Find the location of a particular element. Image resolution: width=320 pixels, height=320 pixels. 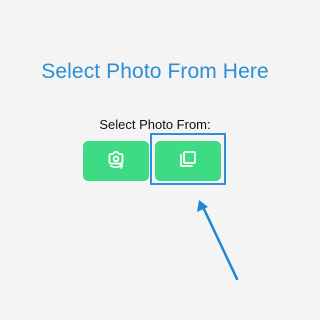

camera-button is located at coordinates (116, 161).